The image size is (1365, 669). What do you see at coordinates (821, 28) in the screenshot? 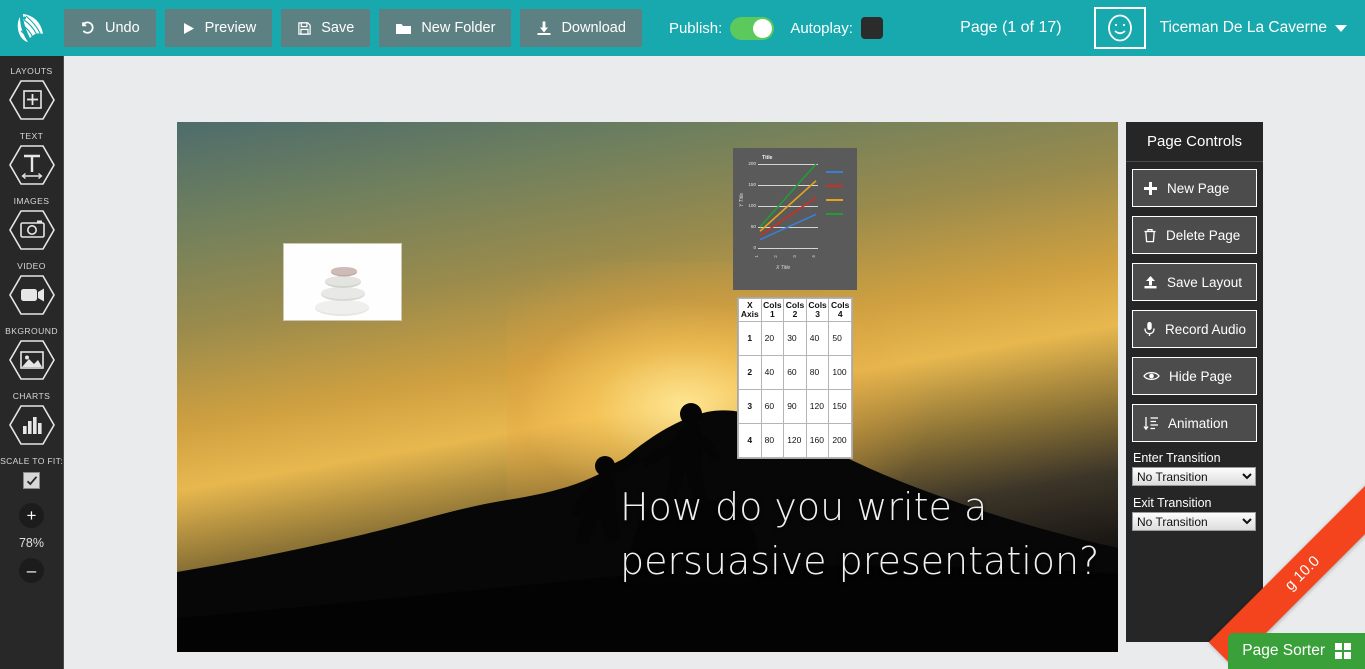
I see `autoplay-label: Autoplay:` at bounding box center [821, 28].